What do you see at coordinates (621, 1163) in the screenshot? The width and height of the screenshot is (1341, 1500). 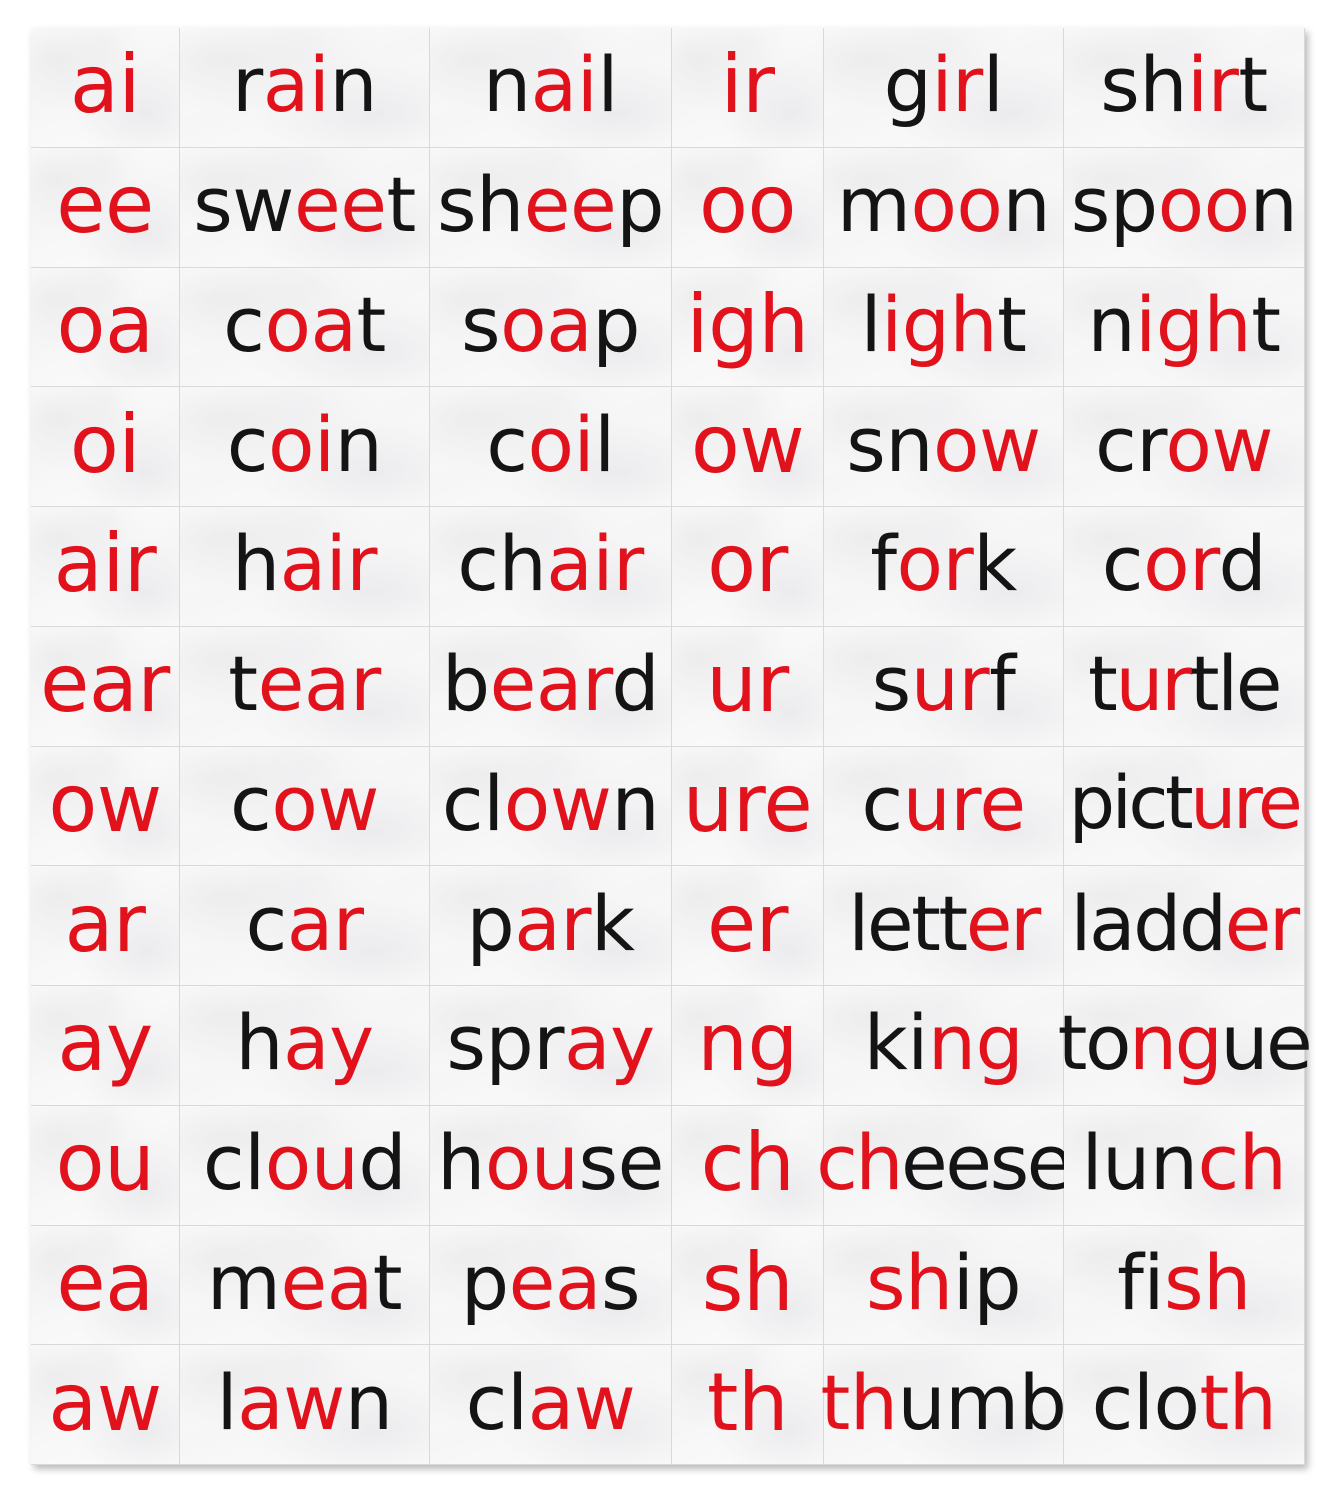 I see `word-segment: se` at bounding box center [621, 1163].